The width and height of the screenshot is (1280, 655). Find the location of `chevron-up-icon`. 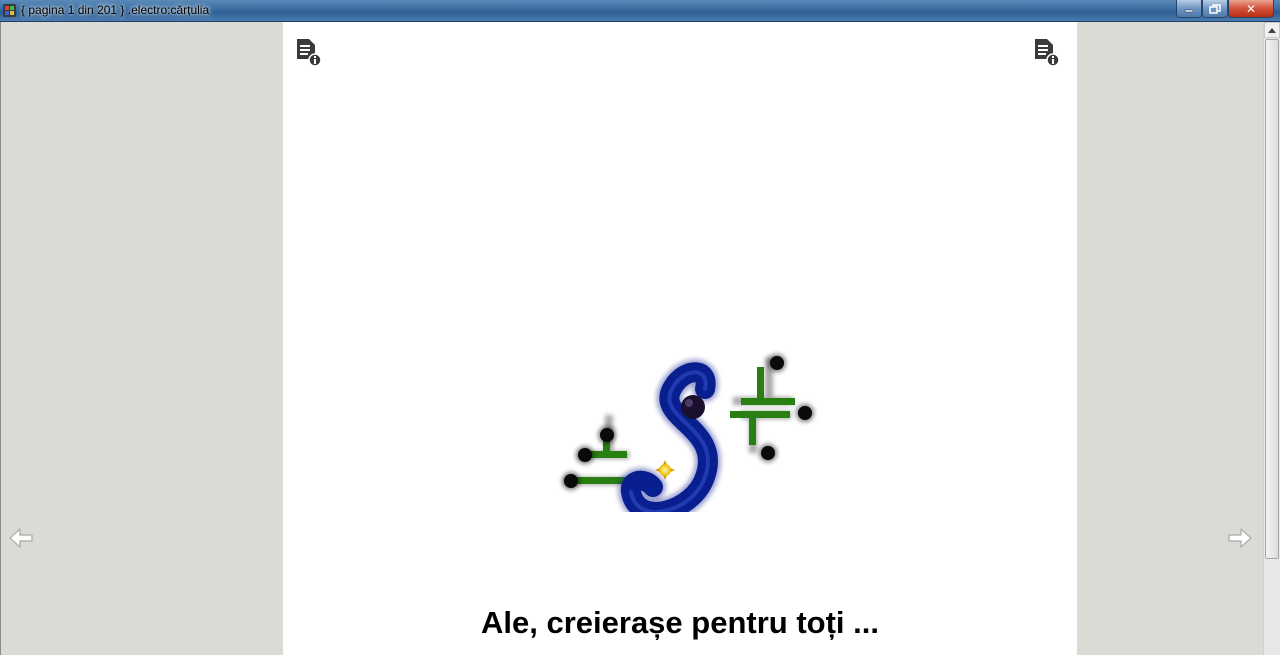

chevron-up-icon is located at coordinates (1272, 30).